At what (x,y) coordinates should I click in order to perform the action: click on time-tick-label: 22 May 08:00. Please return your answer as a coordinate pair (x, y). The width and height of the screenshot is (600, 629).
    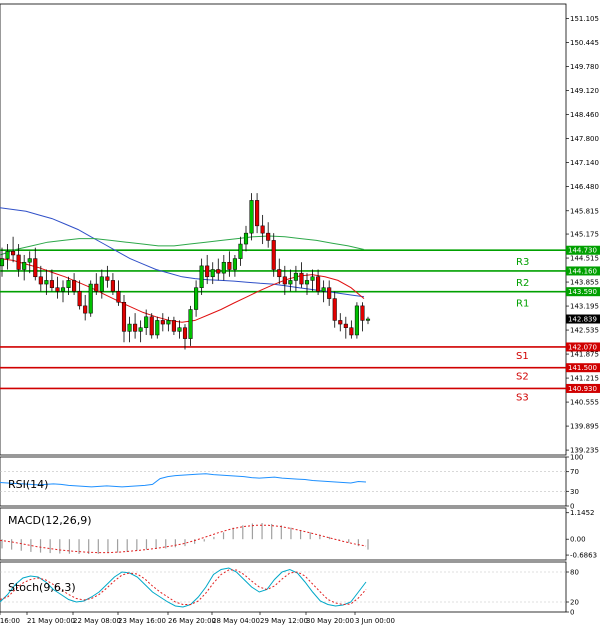
    Looking at the image, I should click on (97, 621).